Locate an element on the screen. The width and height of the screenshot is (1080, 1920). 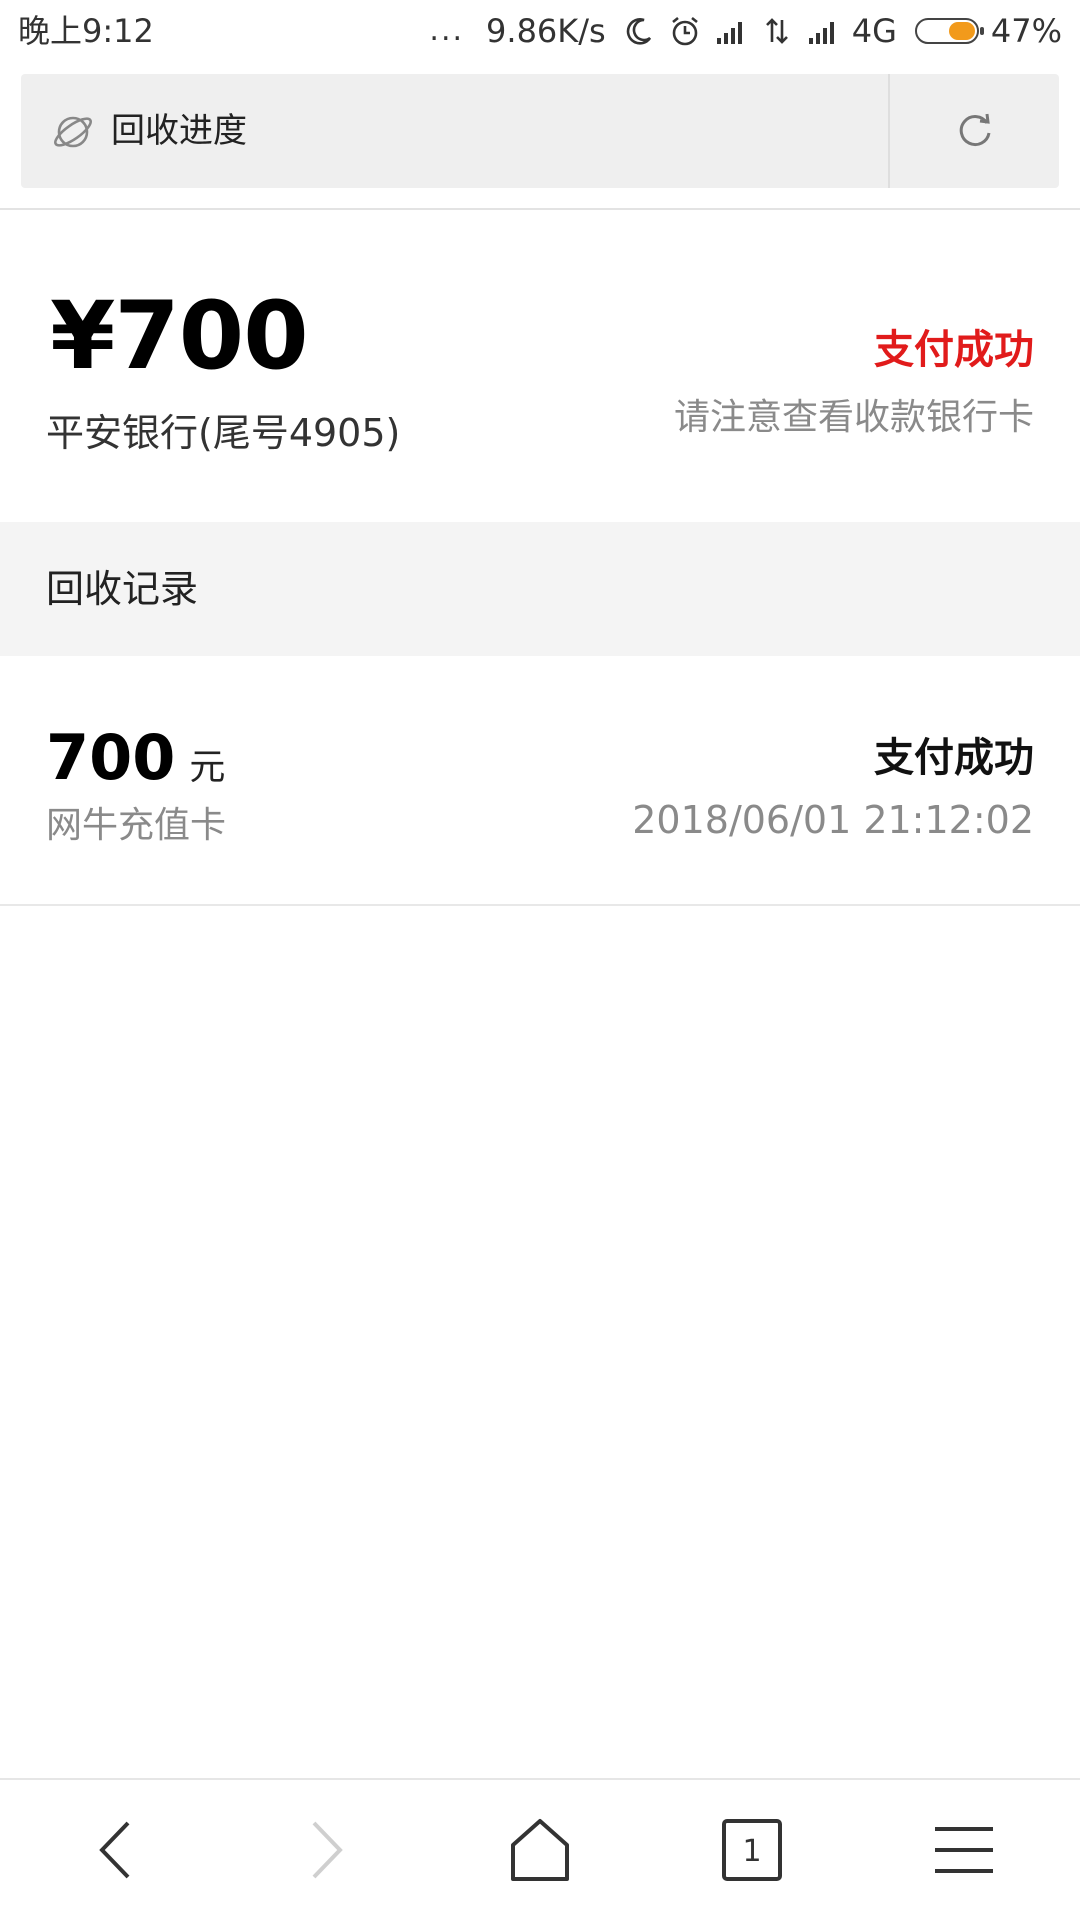
home-icon is located at coordinates (540, 1850).